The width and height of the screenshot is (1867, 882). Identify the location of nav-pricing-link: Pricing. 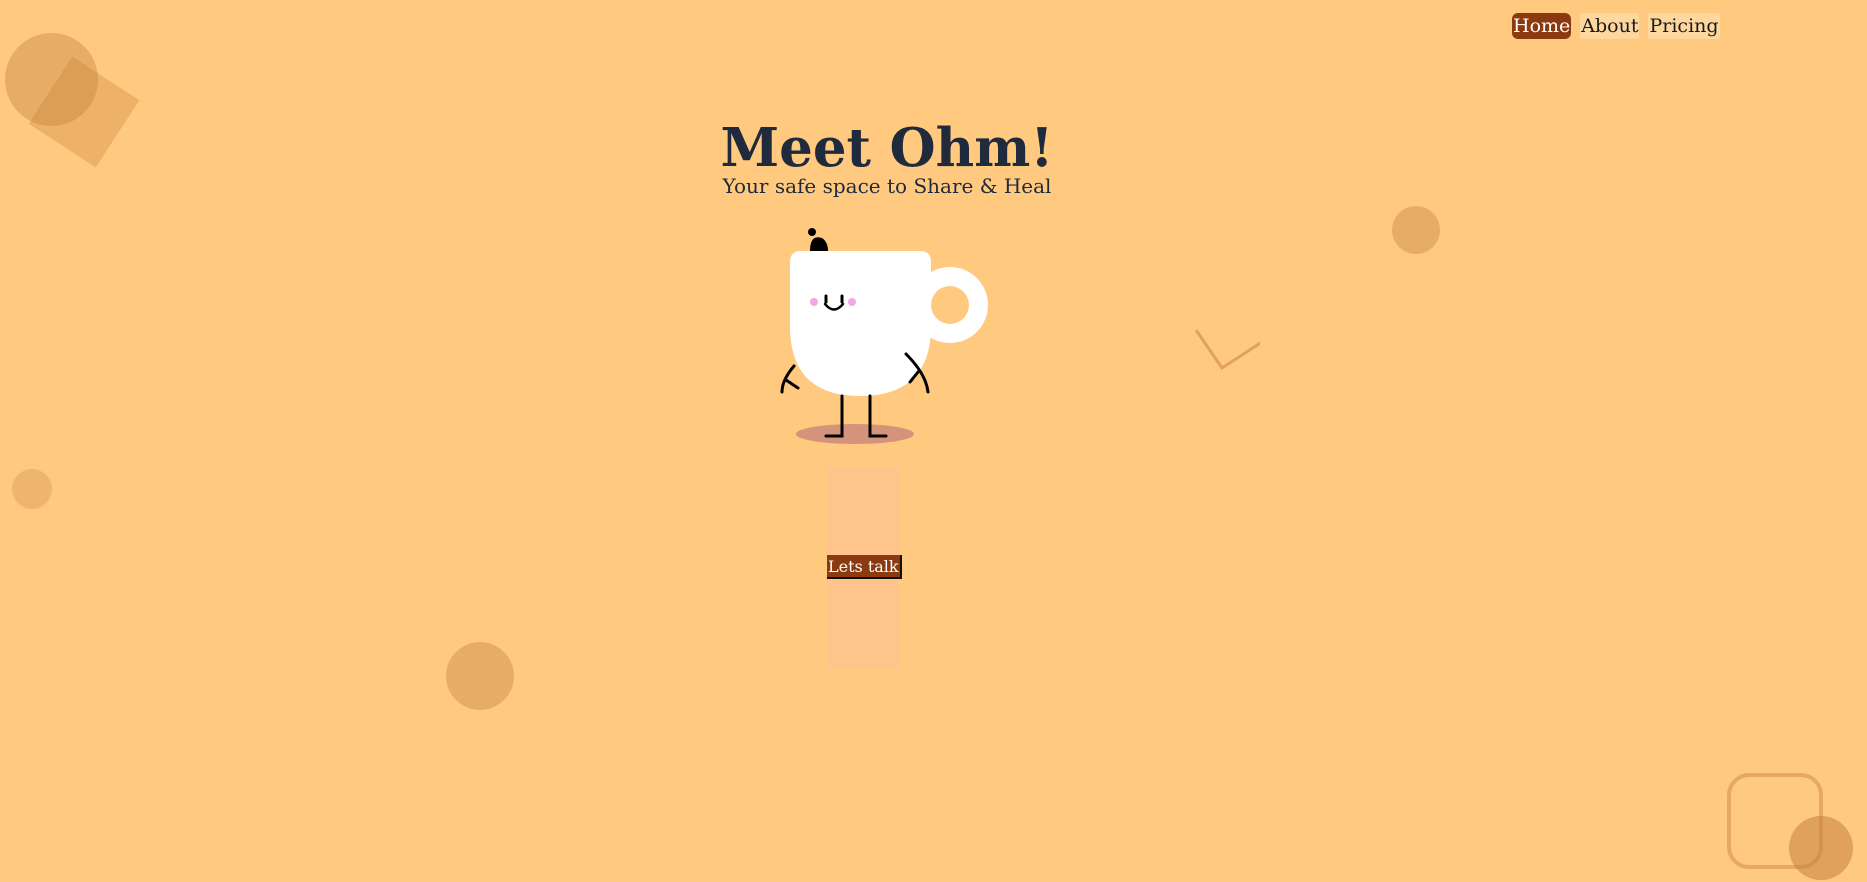
(1684, 26).